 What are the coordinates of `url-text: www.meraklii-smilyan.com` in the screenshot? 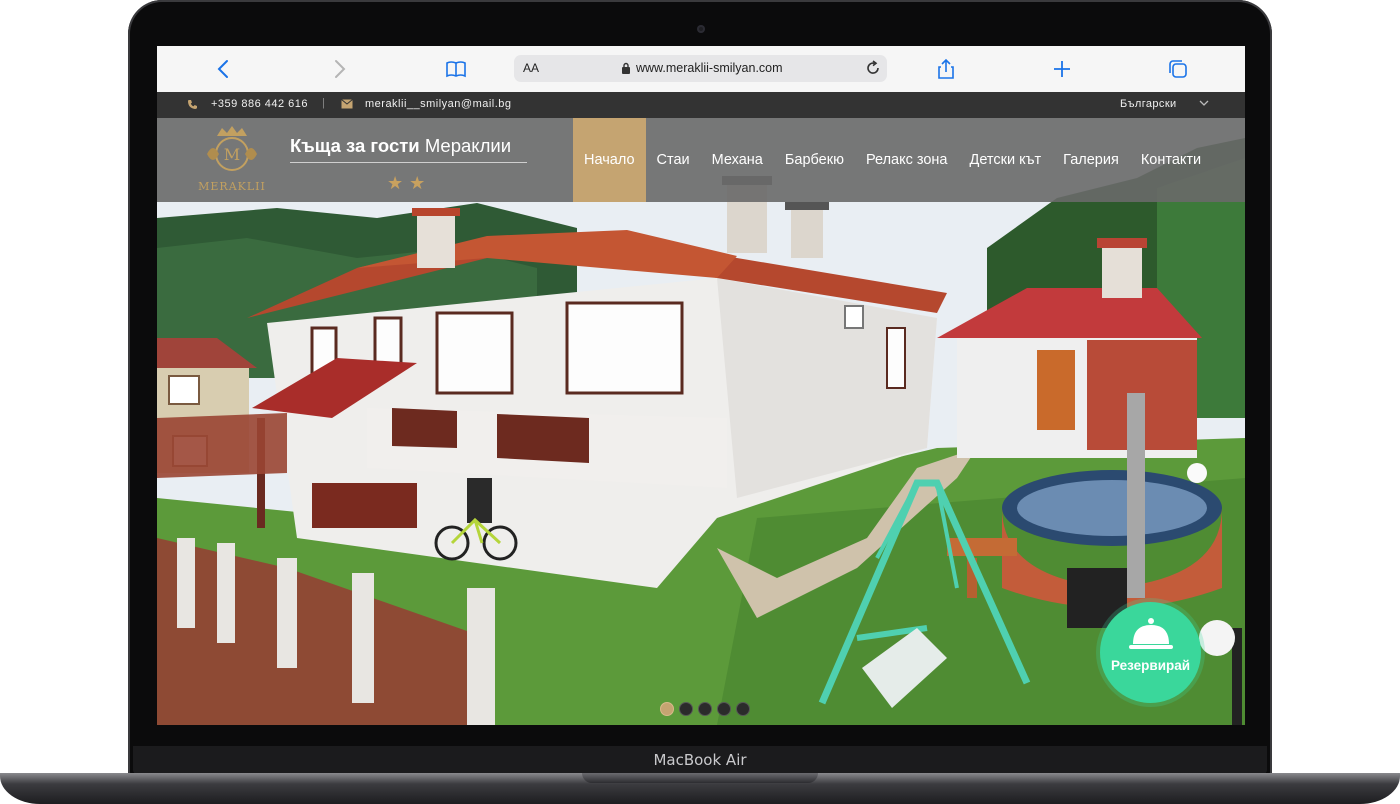 It's located at (709, 68).